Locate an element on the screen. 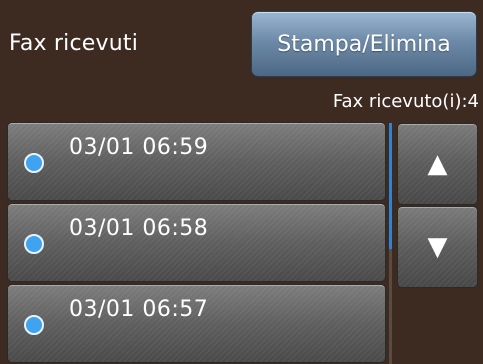 The image size is (483, 364). scroll-up-button: ▲ is located at coordinates (437, 164).